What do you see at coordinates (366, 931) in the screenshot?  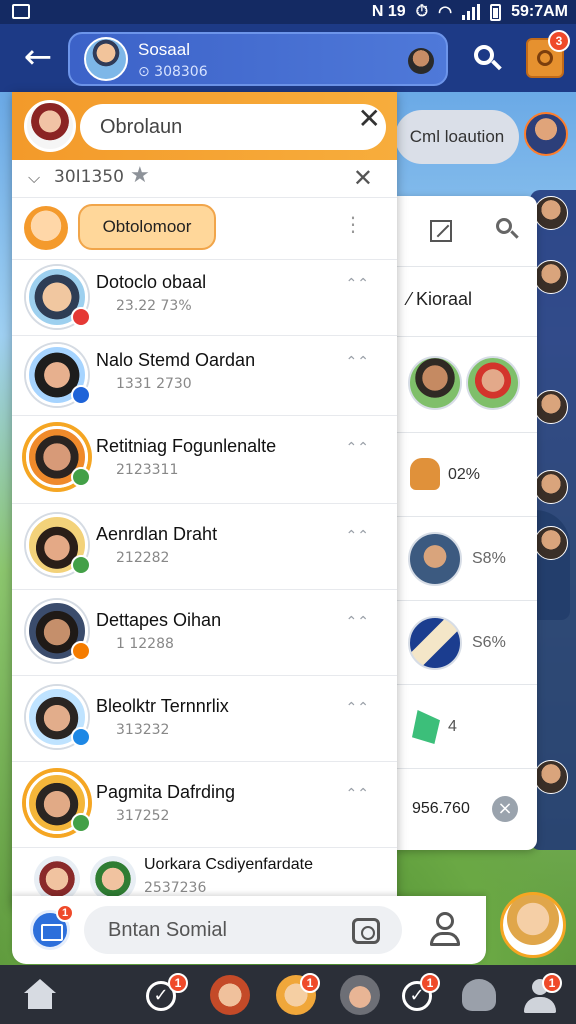 I see `camera-icon` at bounding box center [366, 931].